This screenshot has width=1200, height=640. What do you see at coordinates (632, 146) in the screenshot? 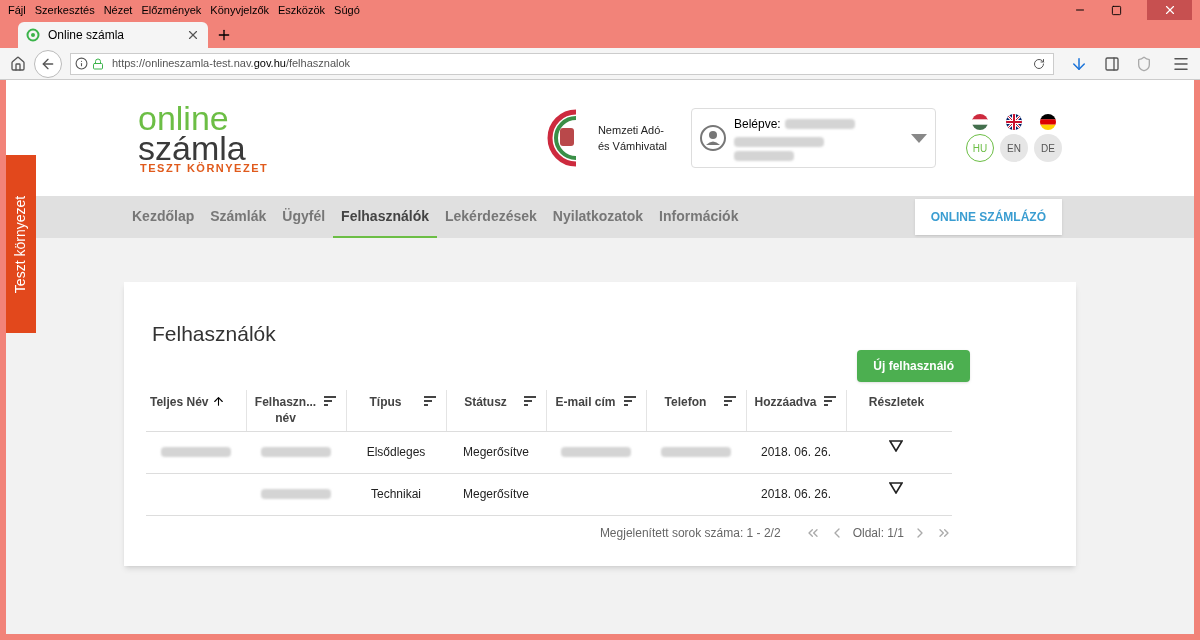
I see `agency-name: és Vámhivatal` at bounding box center [632, 146].